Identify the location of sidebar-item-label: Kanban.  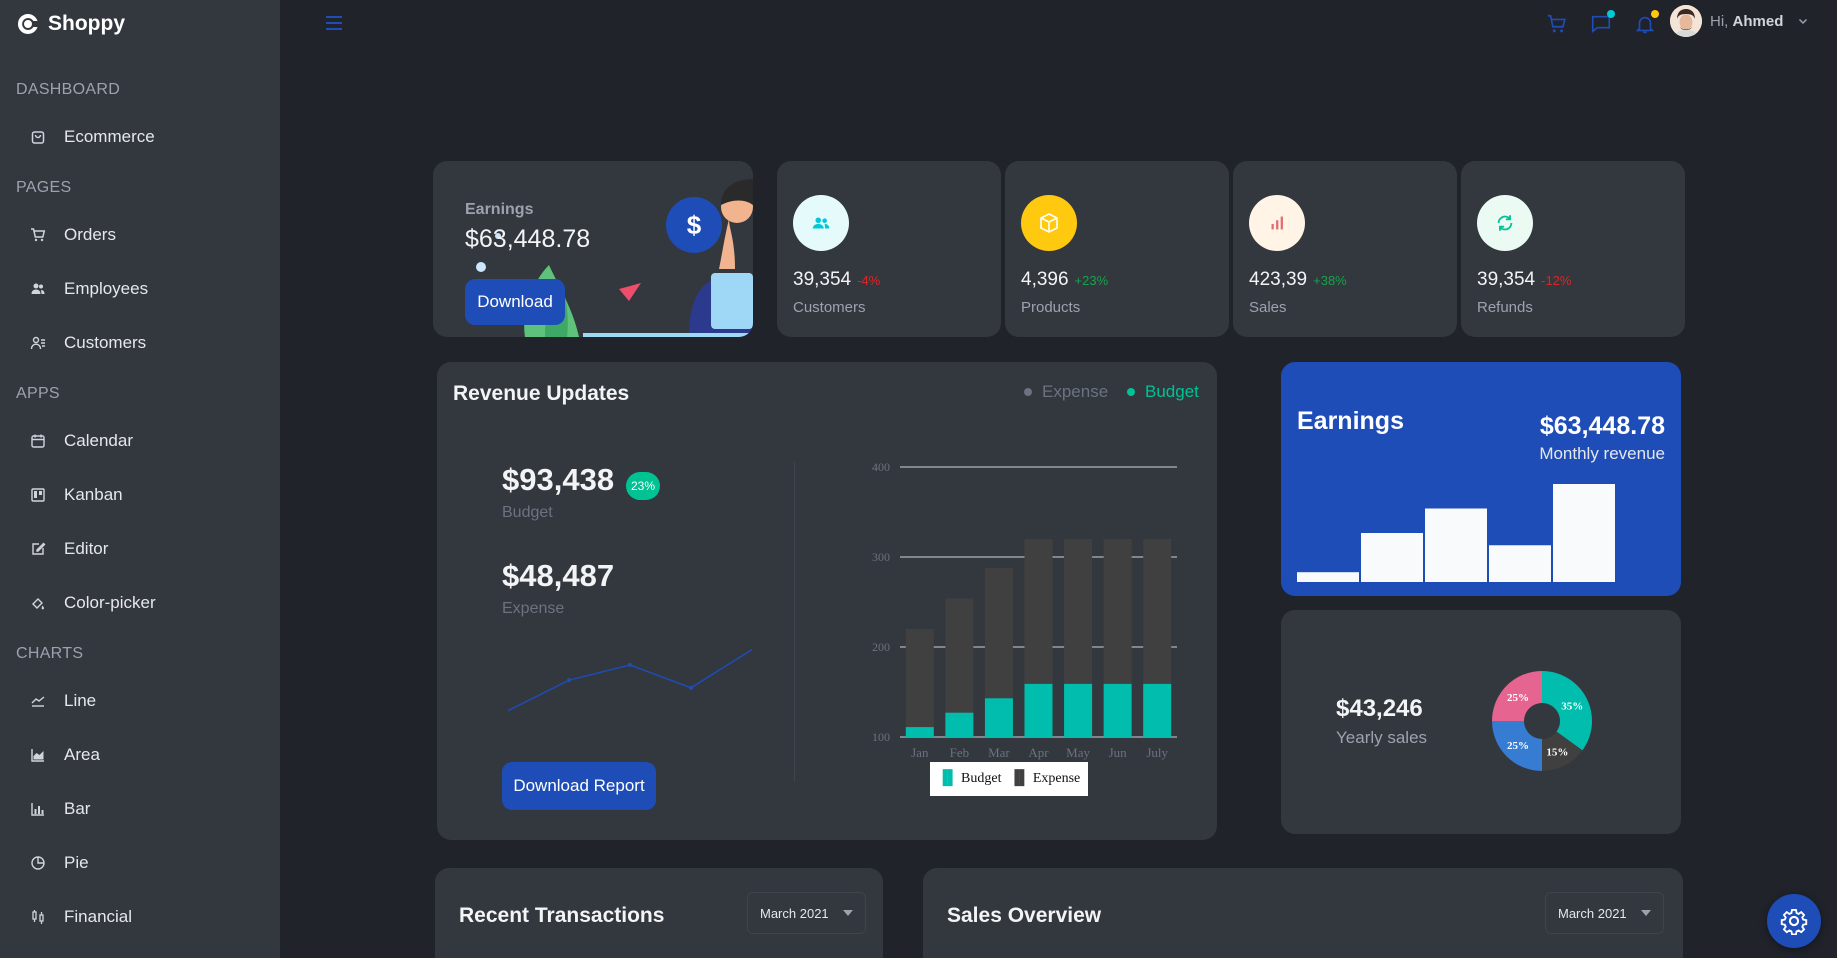
(93, 494).